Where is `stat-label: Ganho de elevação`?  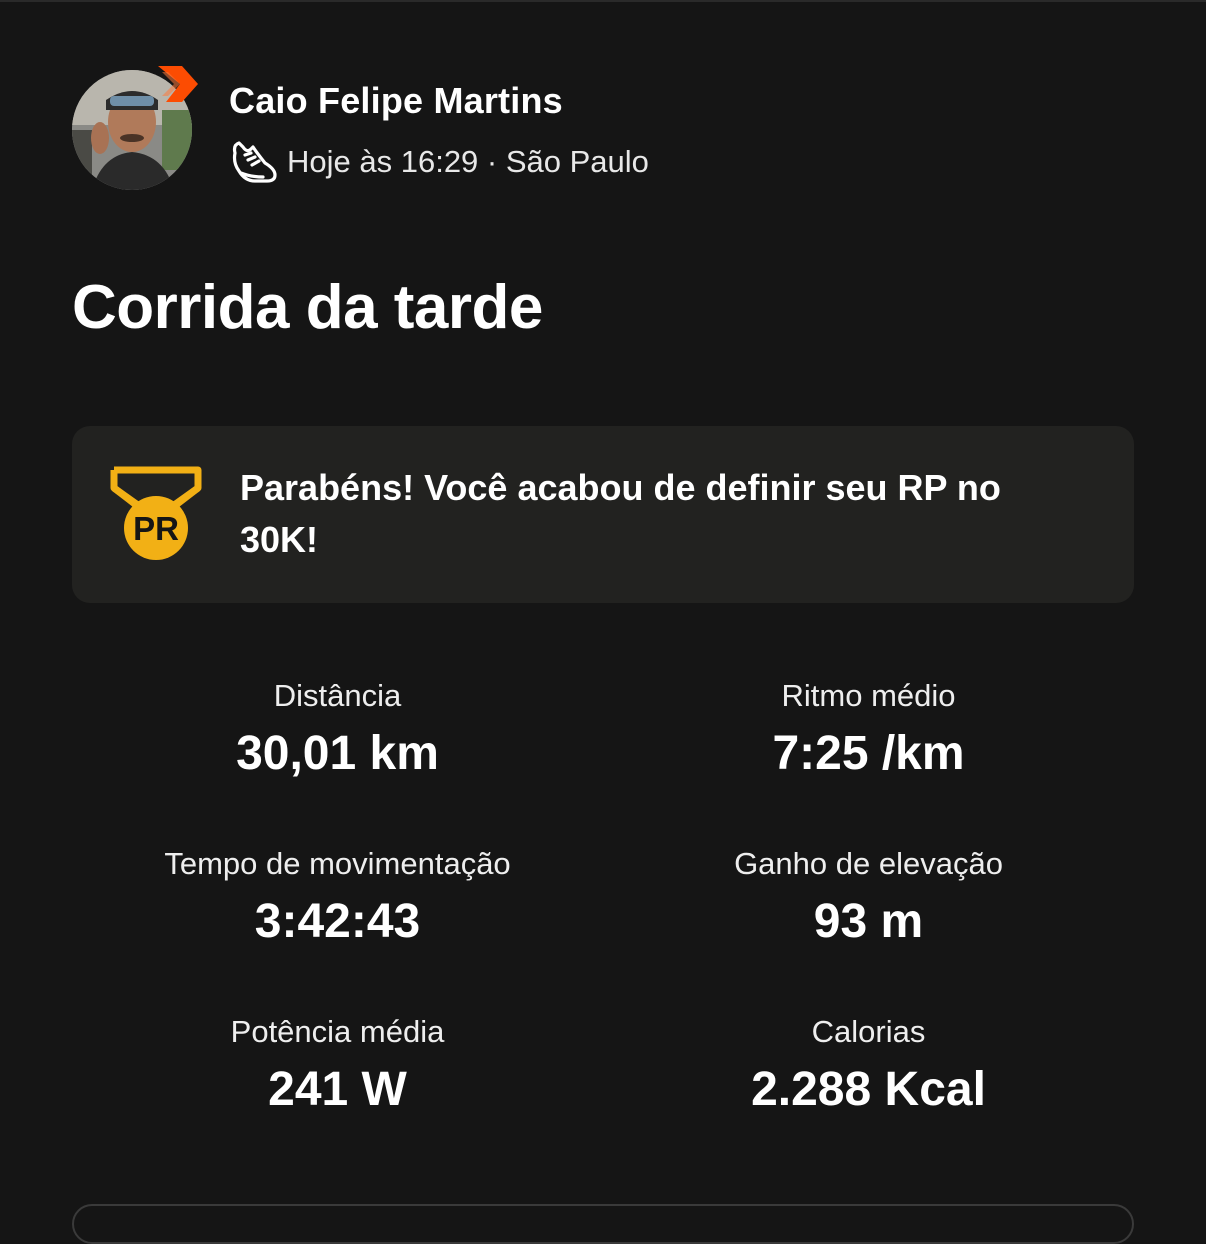
stat-label: Ganho de elevação is located at coordinates (868, 863).